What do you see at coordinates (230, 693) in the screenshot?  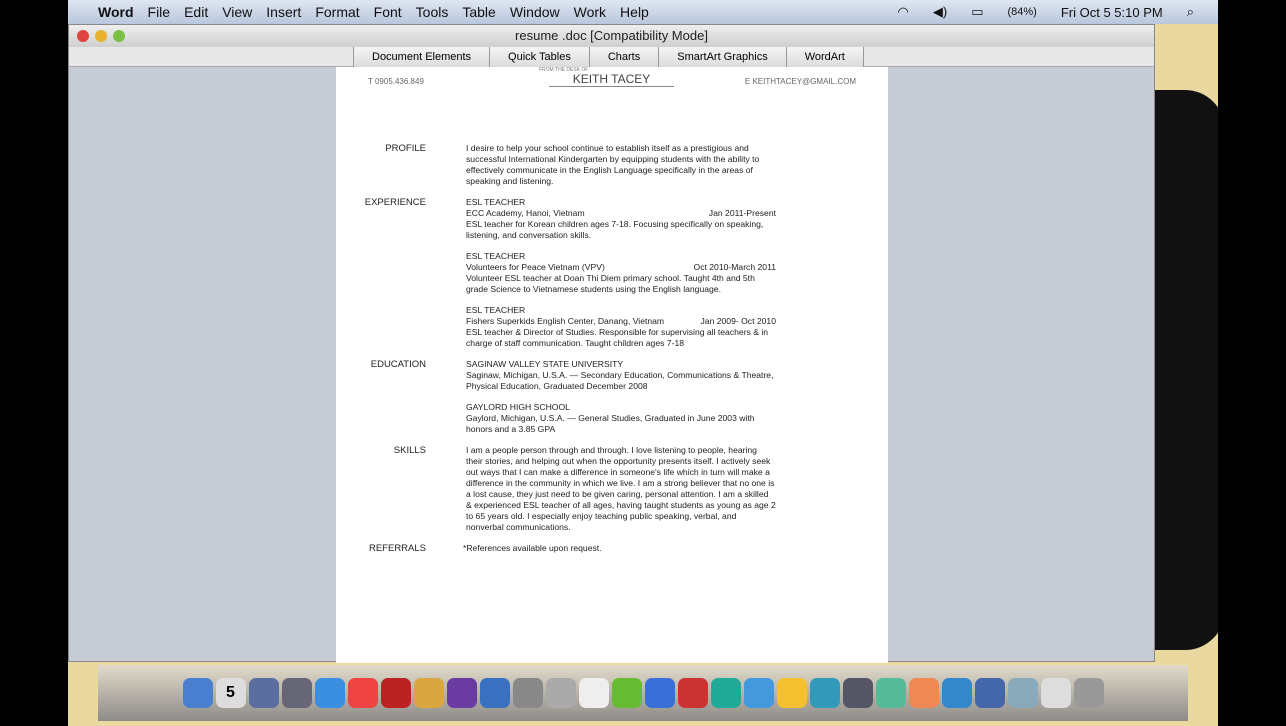 I see `dock-app-icon: 5` at bounding box center [230, 693].